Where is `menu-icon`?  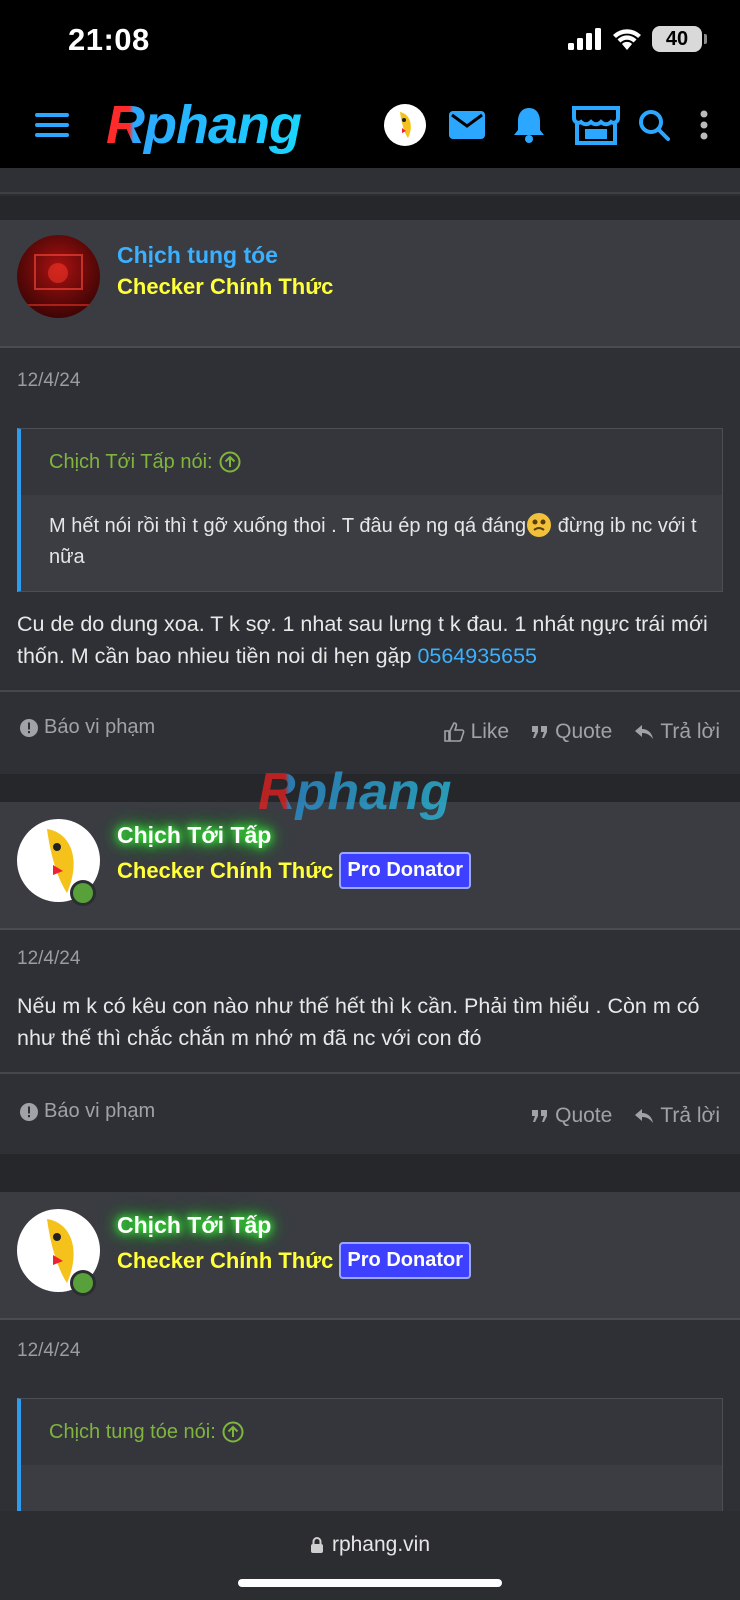
menu-icon is located at coordinates (52, 125).